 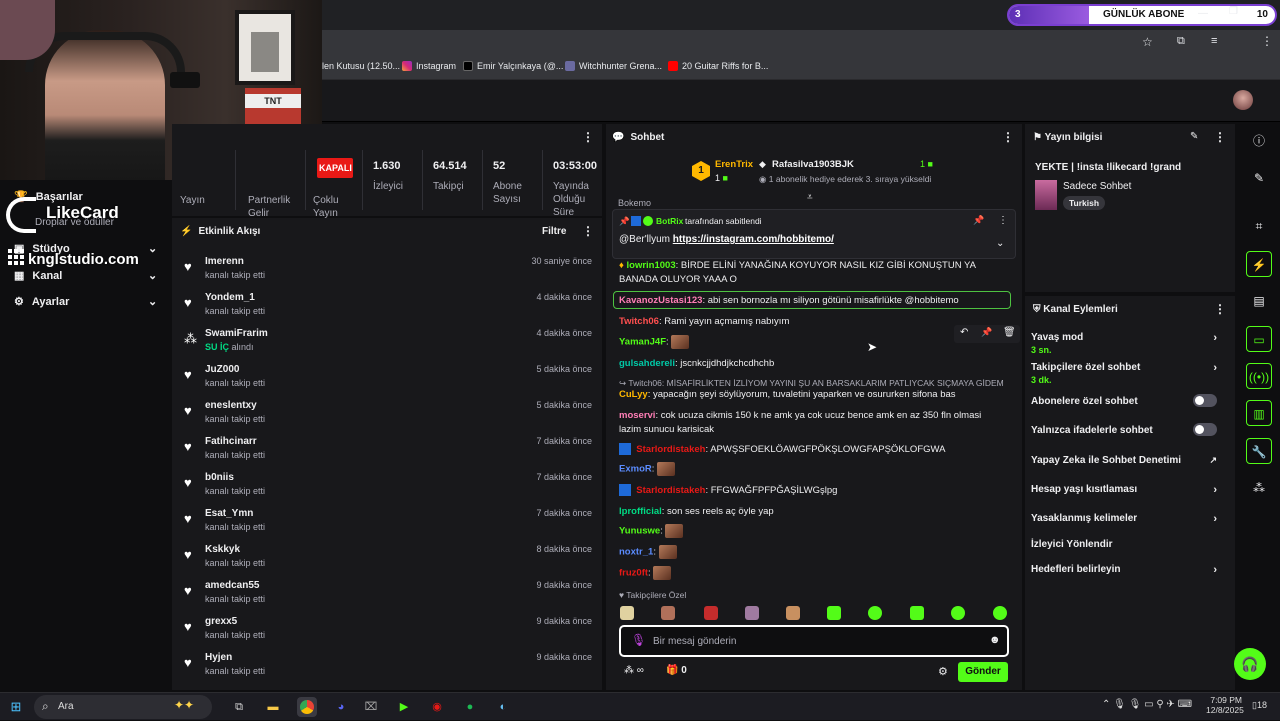 I want to click on leader-name: ErenTrix, so click(x=734, y=164).